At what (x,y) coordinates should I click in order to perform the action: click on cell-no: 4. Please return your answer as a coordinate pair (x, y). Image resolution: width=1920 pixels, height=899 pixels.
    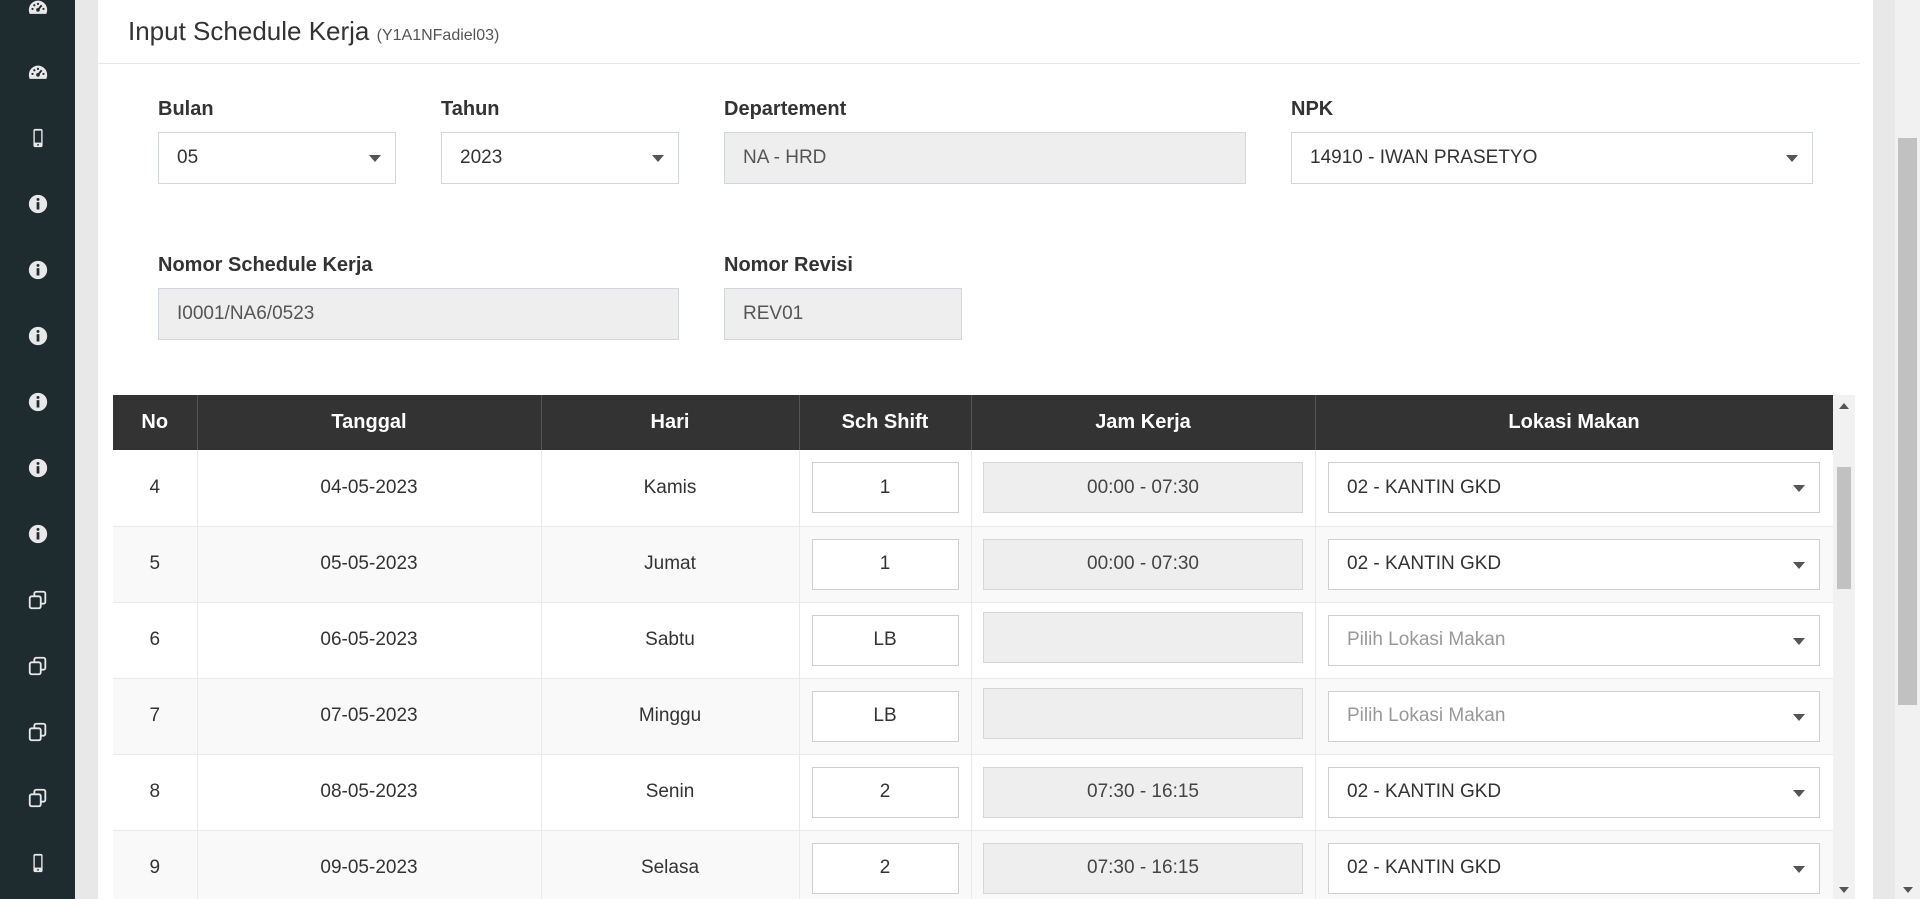
    Looking at the image, I should click on (155, 488).